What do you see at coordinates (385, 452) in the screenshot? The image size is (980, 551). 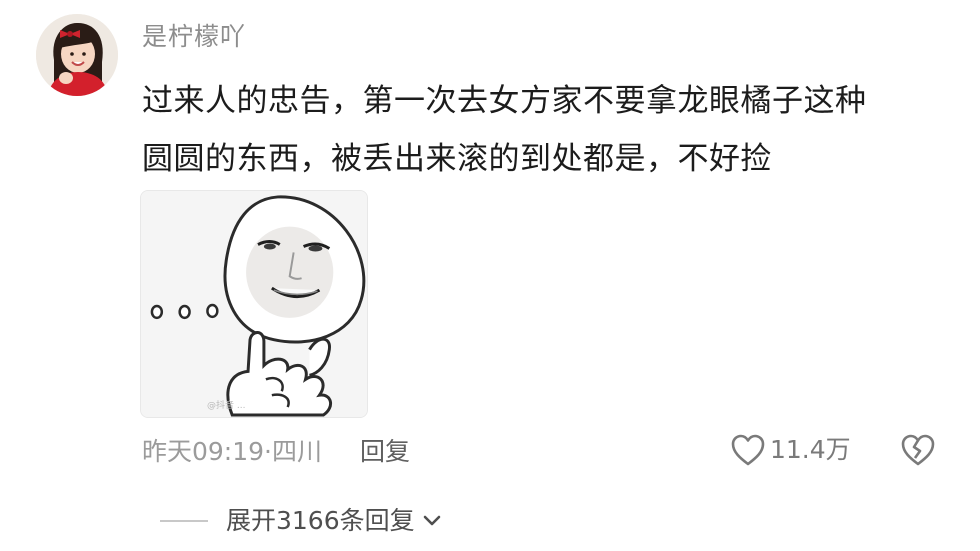 I see `reply-button: 回复` at bounding box center [385, 452].